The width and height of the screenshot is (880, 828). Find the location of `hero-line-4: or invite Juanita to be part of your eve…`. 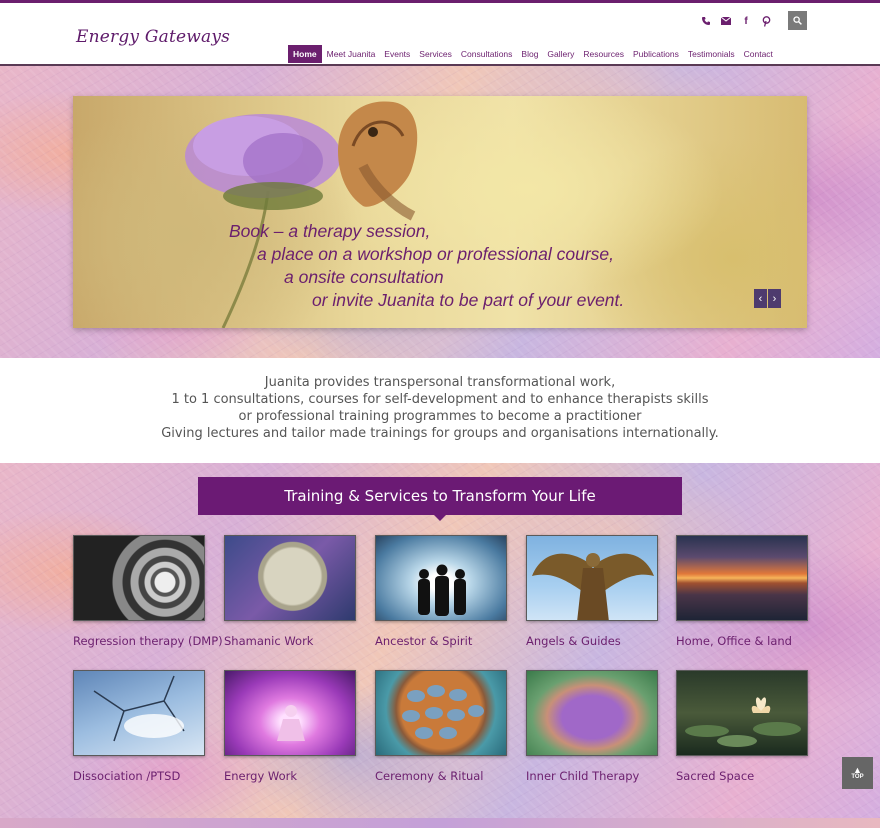

hero-line-4: or invite Juanita to be part of your eve… is located at coordinates (468, 300).